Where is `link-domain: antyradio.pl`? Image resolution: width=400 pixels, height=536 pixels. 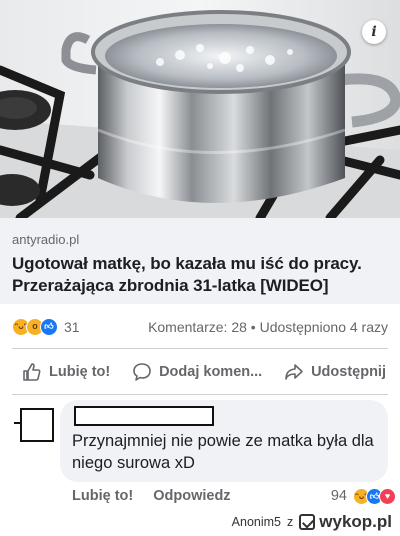
link-domain: antyradio.pl is located at coordinates (46, 239).